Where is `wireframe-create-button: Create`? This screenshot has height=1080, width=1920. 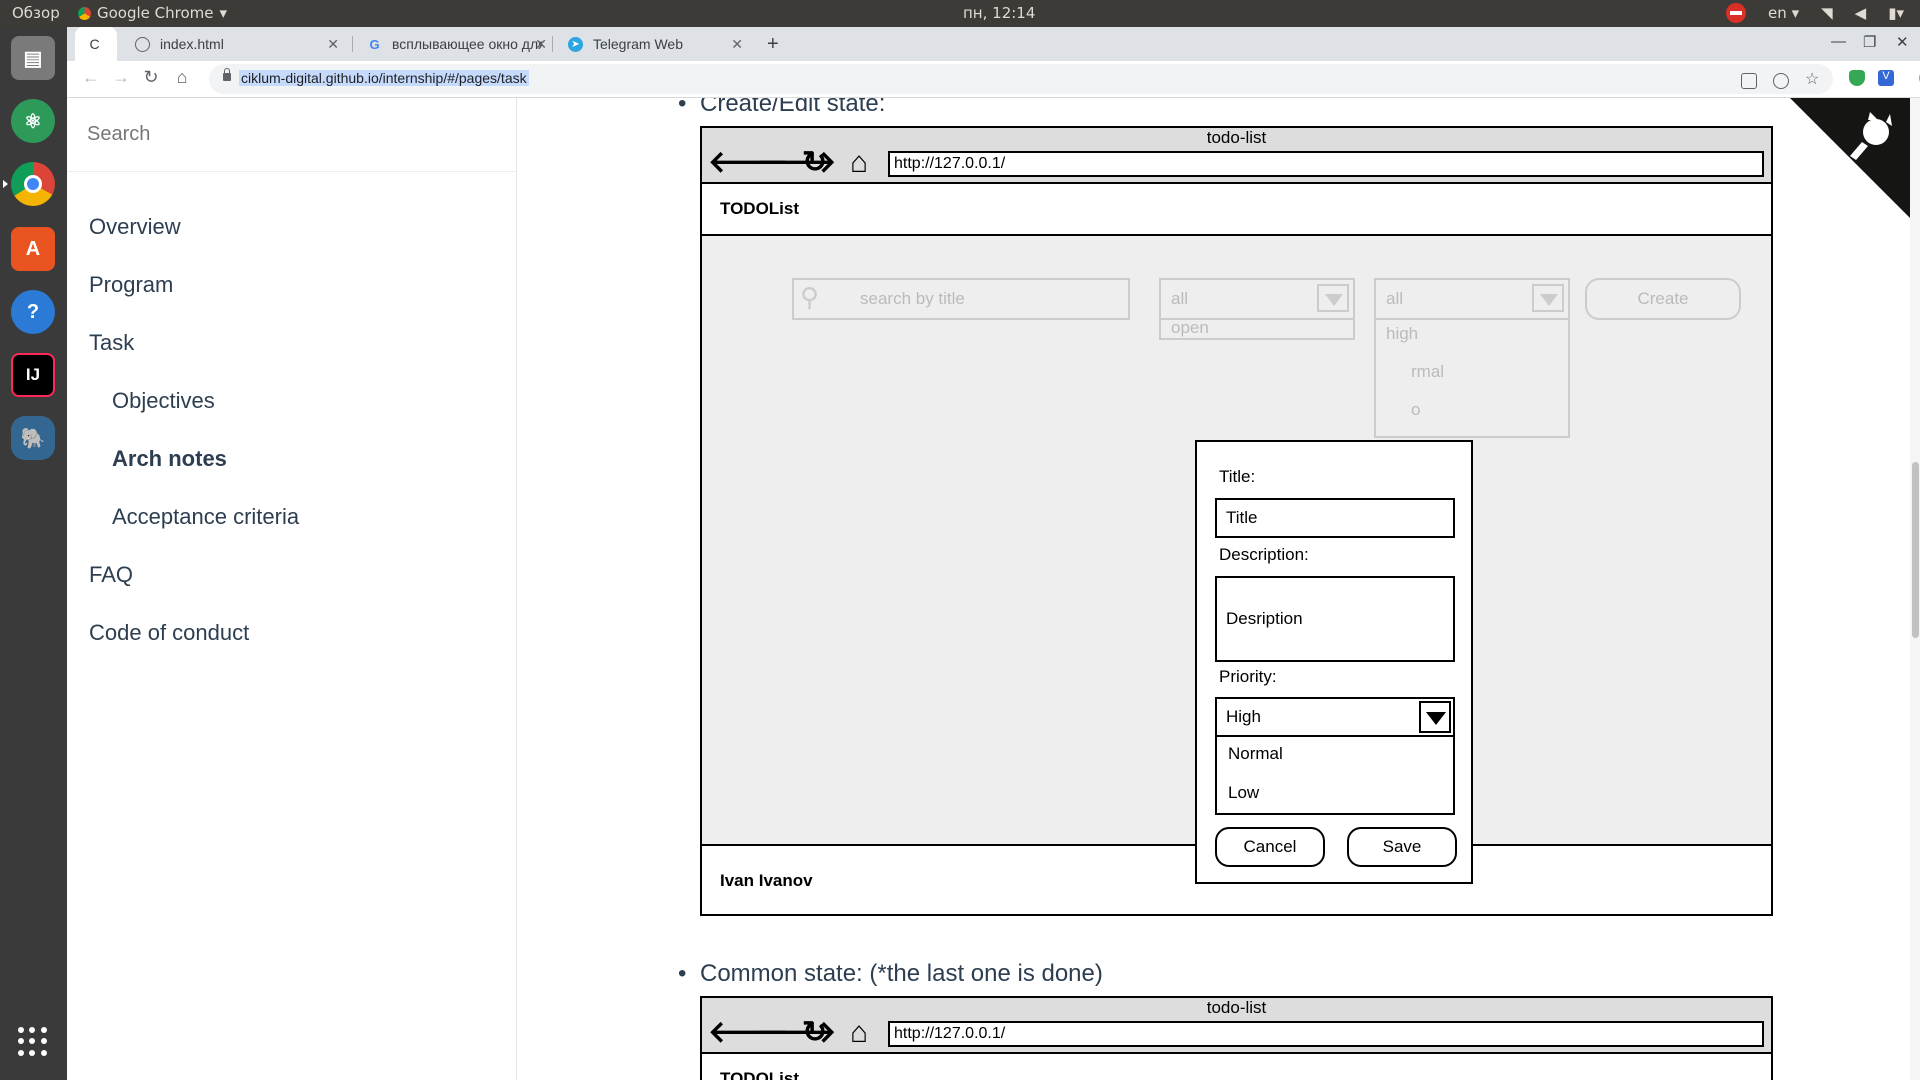 wireframe-create-button: Create is located at coordinates (1663, 299).